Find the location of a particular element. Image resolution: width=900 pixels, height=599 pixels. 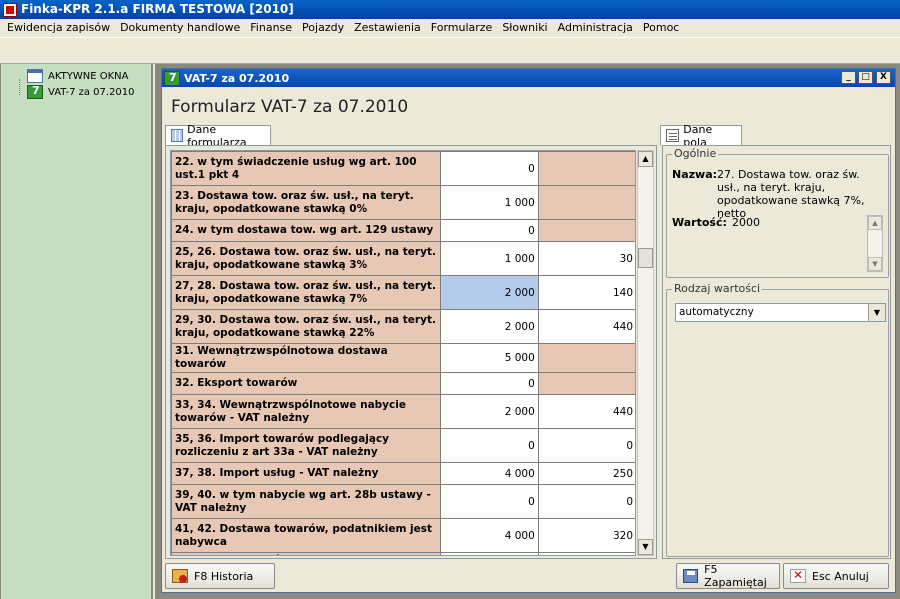

history-icon is located at coordinates (180, 576).